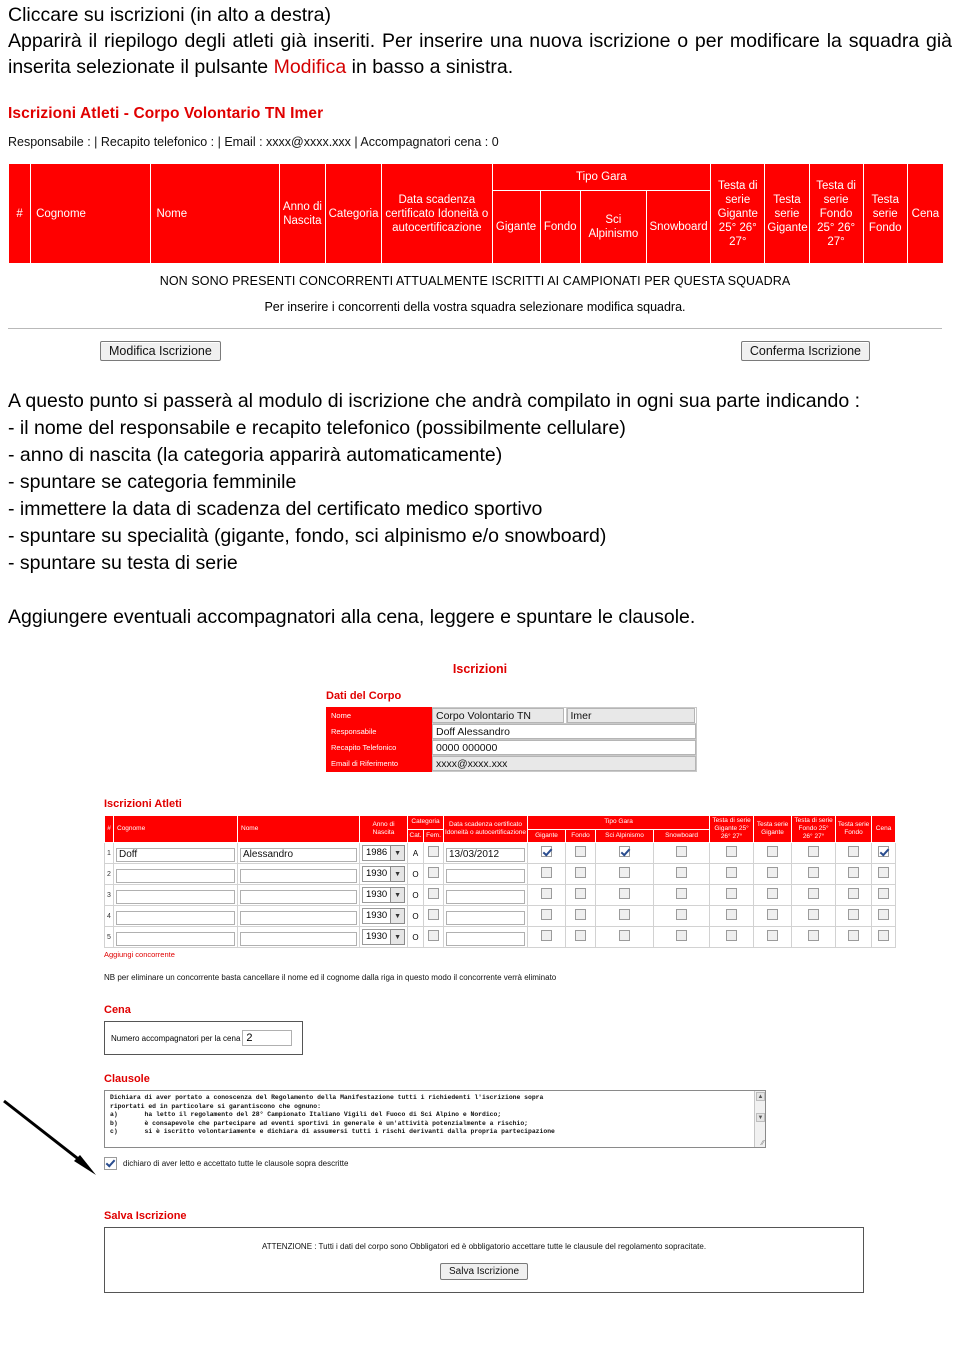 The width and height of the screenshot is (960, 1362). What do you see at coordinates (267, 1038) in the screenshot?
I see `numero-accompagnatori-input` at bounding box center [267, 1038].